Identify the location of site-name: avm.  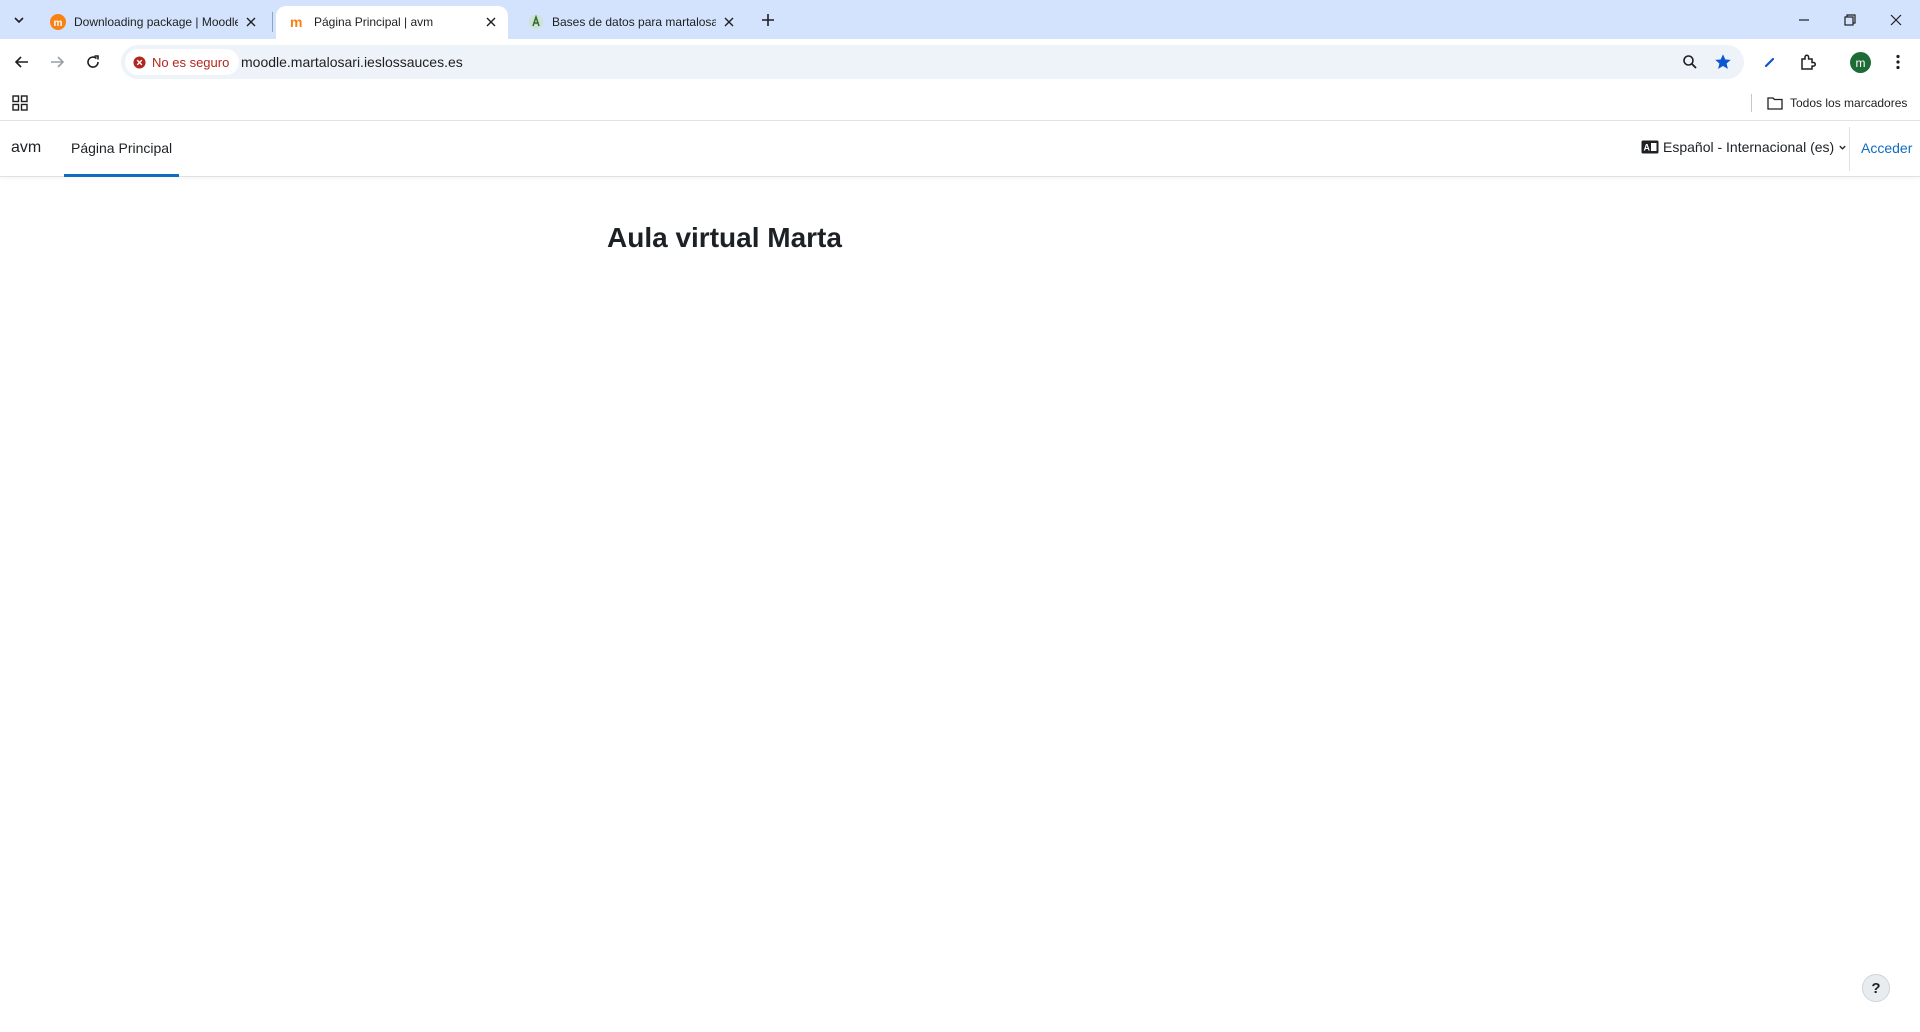
(26, 148).